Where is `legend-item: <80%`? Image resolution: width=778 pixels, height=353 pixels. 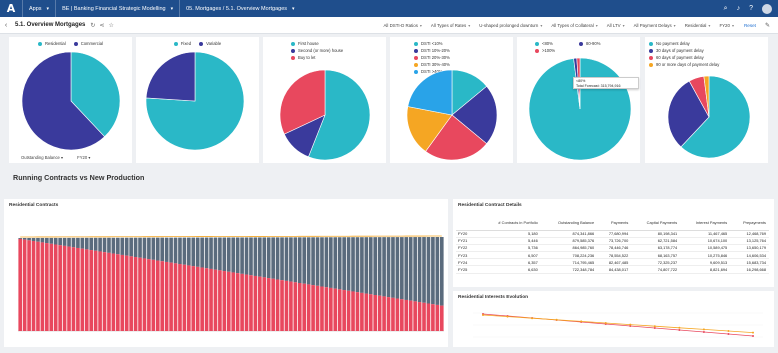
legend-item: <80% is located at coordinates (552, 43).